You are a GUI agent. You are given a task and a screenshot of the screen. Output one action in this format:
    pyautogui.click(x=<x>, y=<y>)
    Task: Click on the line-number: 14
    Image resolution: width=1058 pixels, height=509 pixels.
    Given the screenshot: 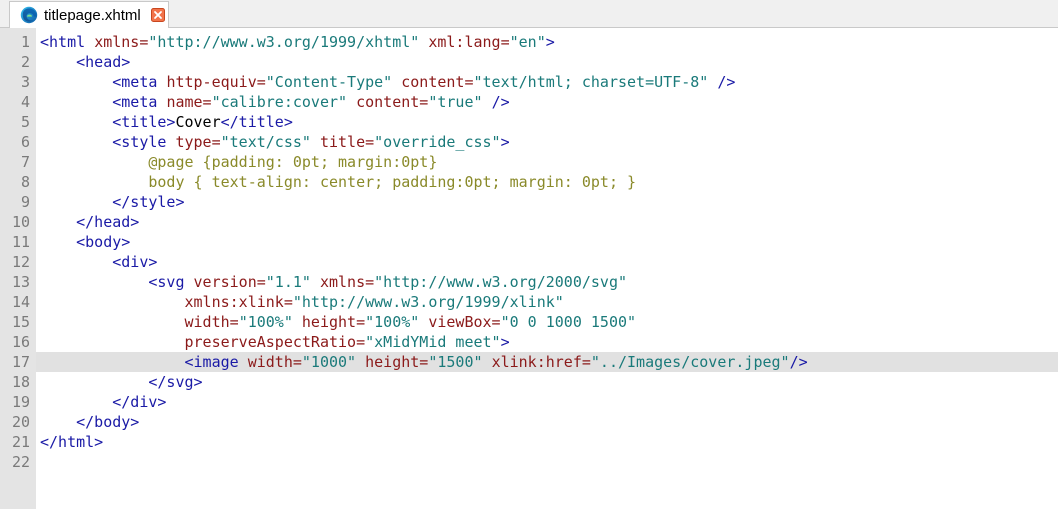 What is the action you would take?
    pyautogui.click(x=20, y=302)
    